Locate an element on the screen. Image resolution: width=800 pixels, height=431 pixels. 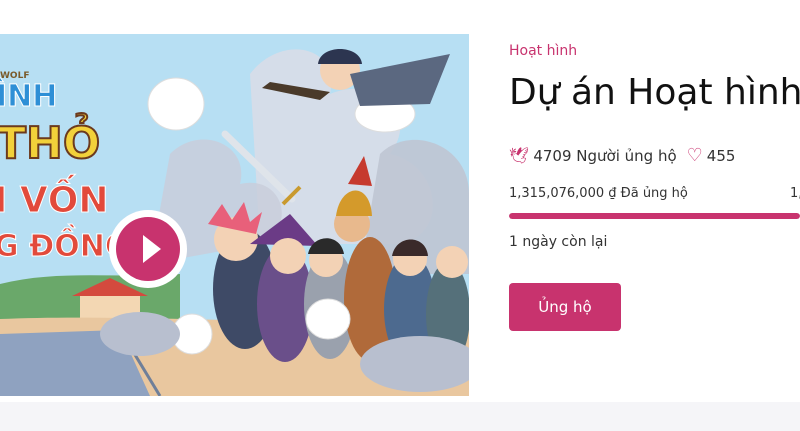
funding-progress-bar is located at coordinates (654, 216).